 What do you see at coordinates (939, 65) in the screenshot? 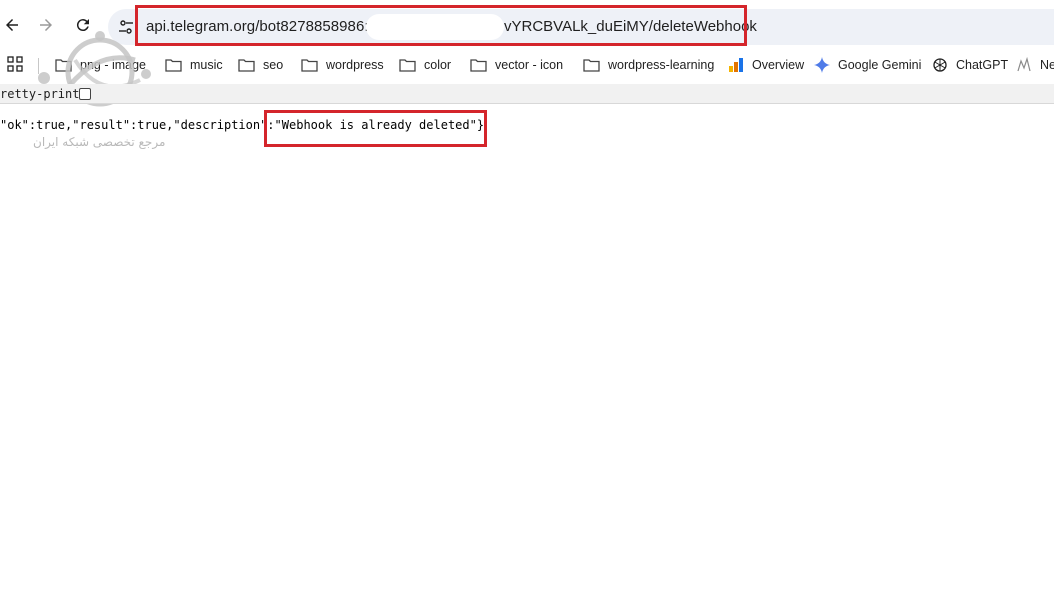
I see `chatgpt-icon` at bounding box center [939, 65].